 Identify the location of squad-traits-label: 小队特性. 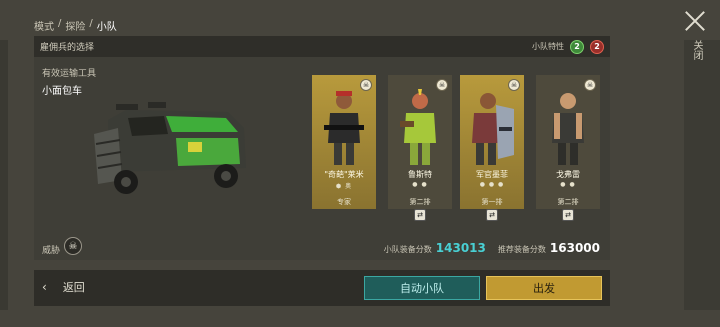
(548, 46).